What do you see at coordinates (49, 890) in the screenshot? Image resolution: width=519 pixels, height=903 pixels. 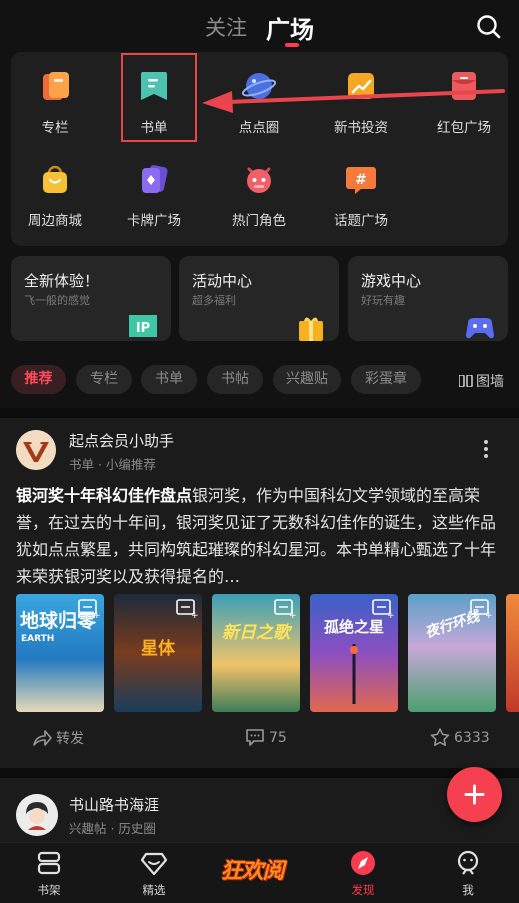 I see `nav-label: 书架` at bounding box center [49, 890].